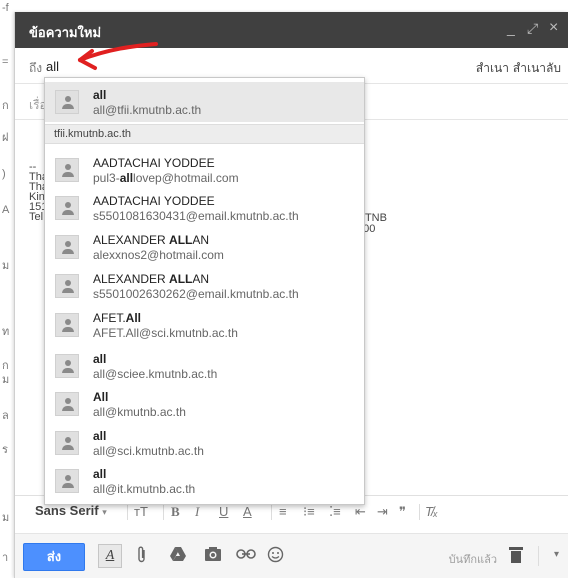 The height and width of the screenshot is (578, 568). What do you see at coordinates (204, 366) in the screenshot?
I see `suggestion-item: all all@sciee.kmutnb.ac.th` at bounding box center [204, 366].